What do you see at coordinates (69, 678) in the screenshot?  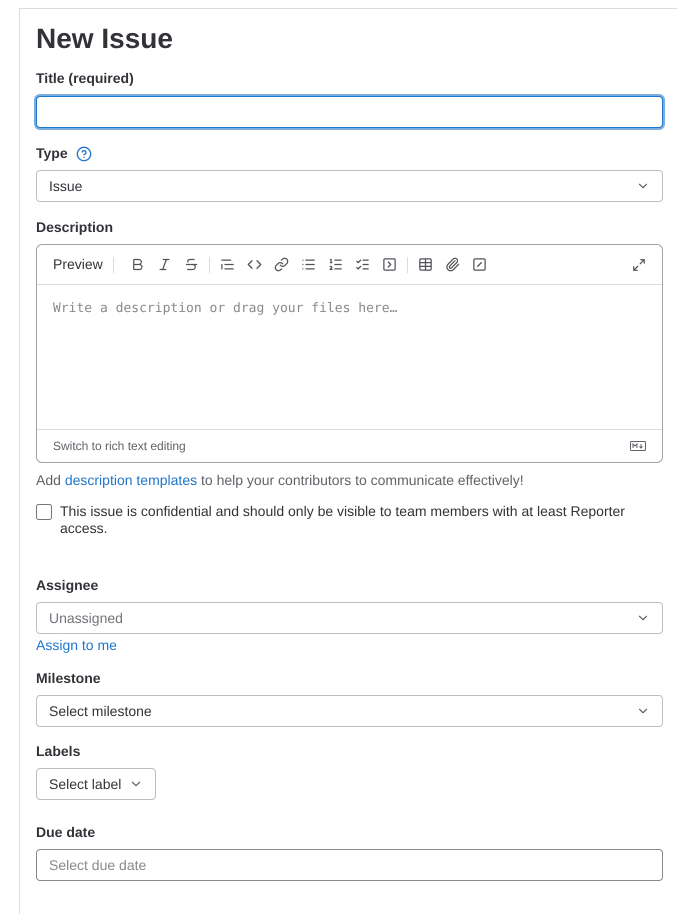 I see `field-label: Milestone` at bounding box center [69, 678].